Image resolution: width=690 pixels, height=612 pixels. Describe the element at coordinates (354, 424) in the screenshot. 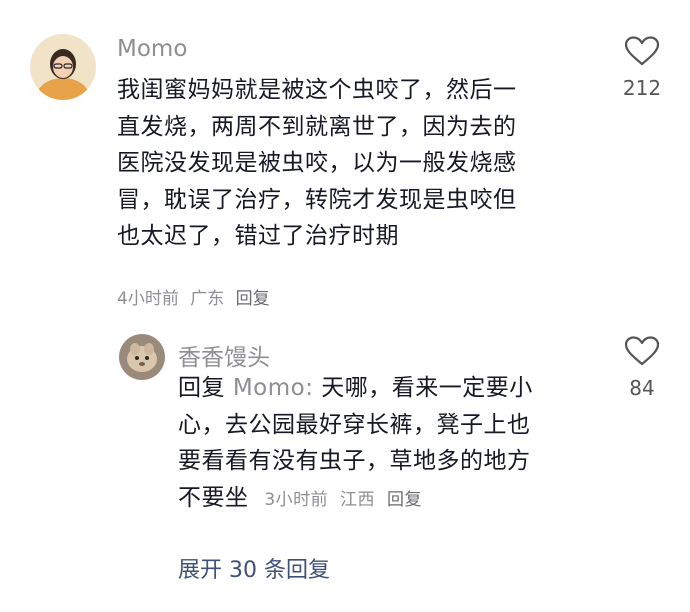

I see `reply-line: 心，去公园最好穿长裤，凳子上也` at that location.